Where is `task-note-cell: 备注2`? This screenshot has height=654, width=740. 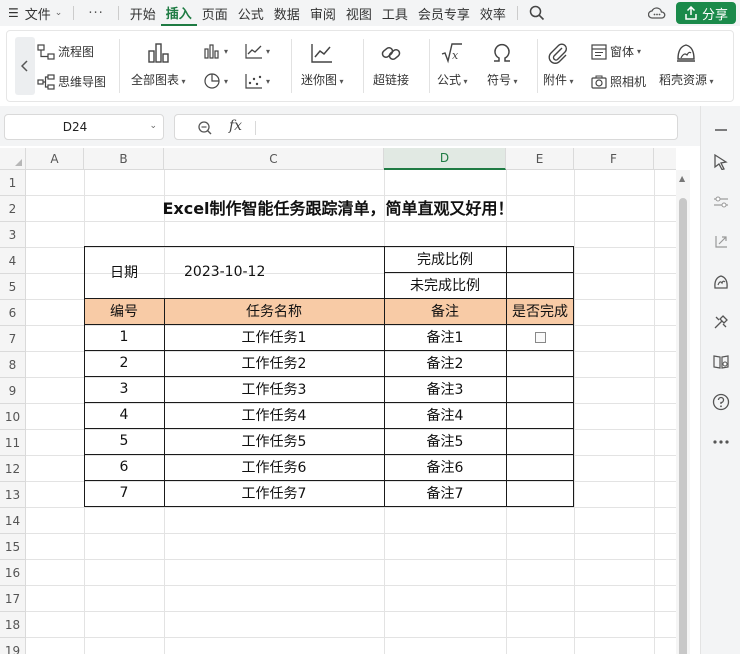
task-note-cell: 备注2 is located at coordinates (445, 363).